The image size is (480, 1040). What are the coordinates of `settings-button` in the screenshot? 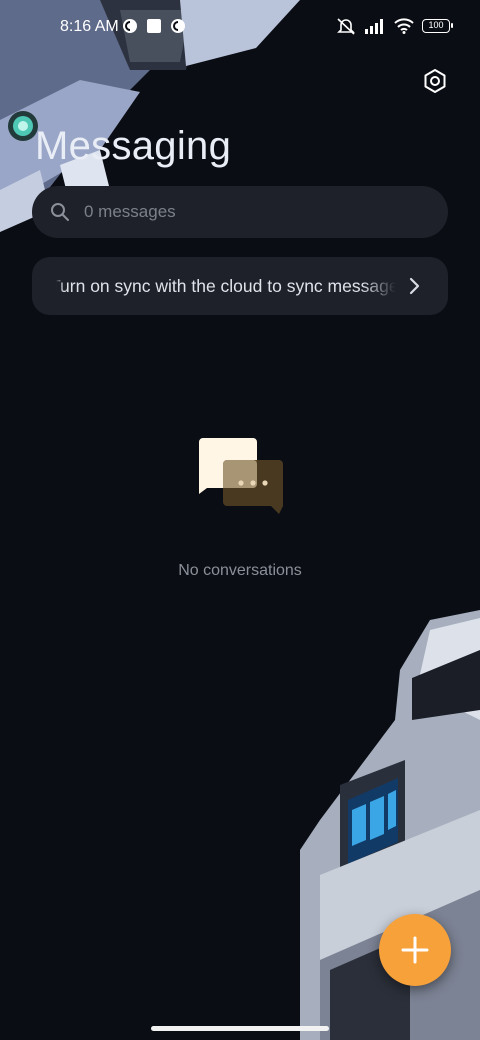 It's located at (435, 81).